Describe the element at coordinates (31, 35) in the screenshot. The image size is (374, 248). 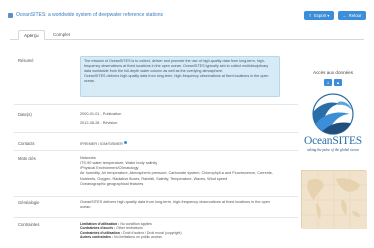
I see `tab-apercu: Aperçu` at that location.